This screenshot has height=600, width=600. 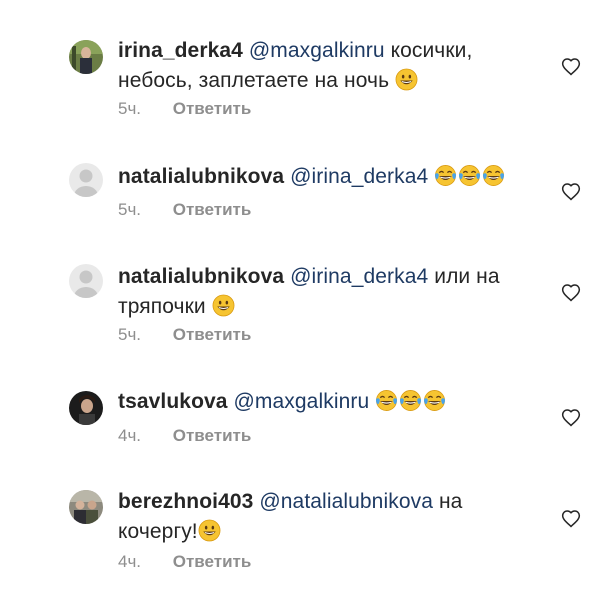 I want to click on comment-body: на, so click(x=450, y=501).